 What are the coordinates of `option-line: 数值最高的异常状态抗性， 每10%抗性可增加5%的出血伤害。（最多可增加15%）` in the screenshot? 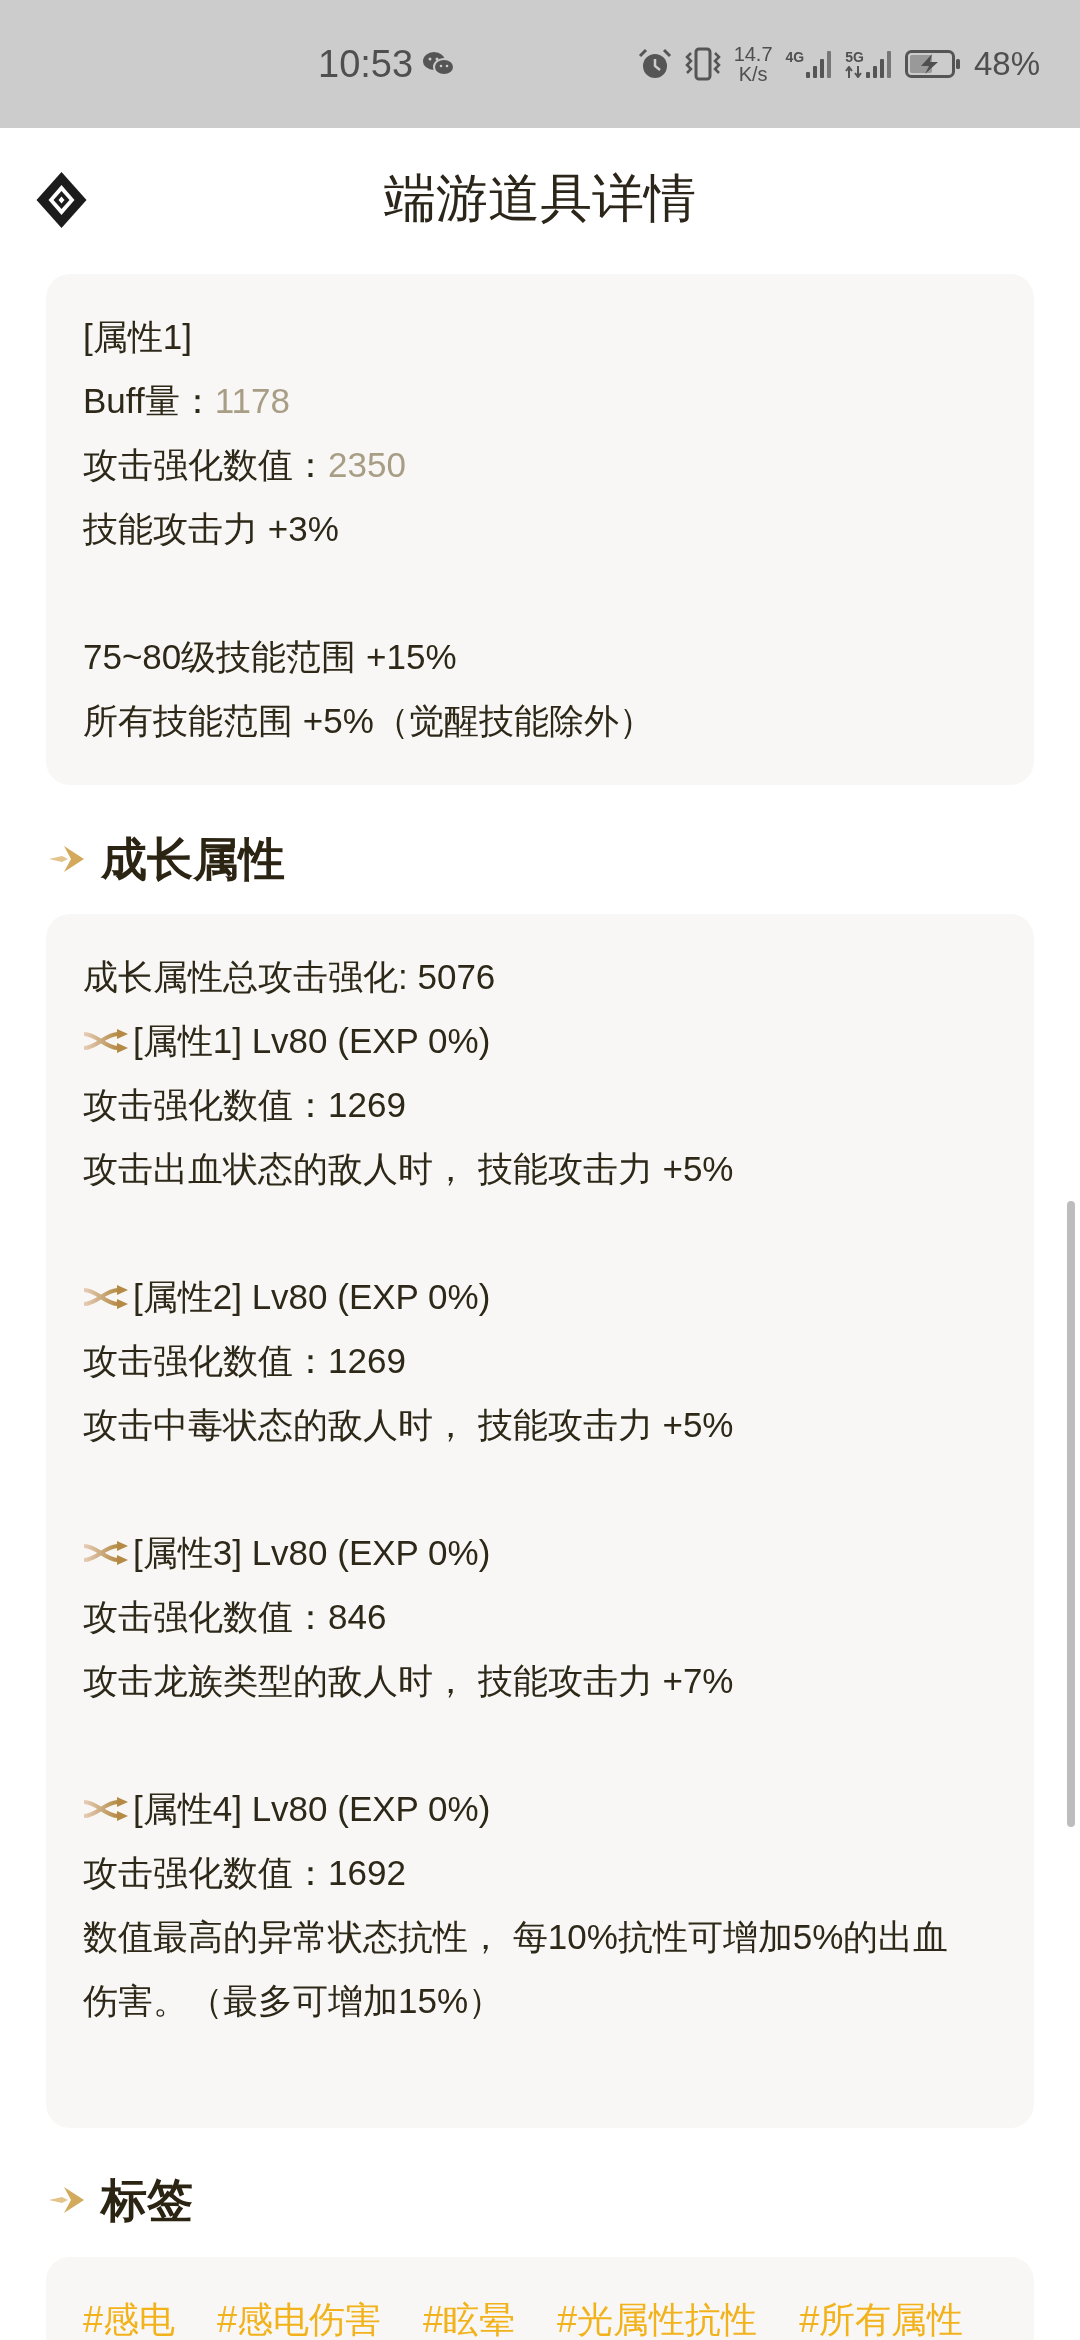 It's located at (516, 1969).